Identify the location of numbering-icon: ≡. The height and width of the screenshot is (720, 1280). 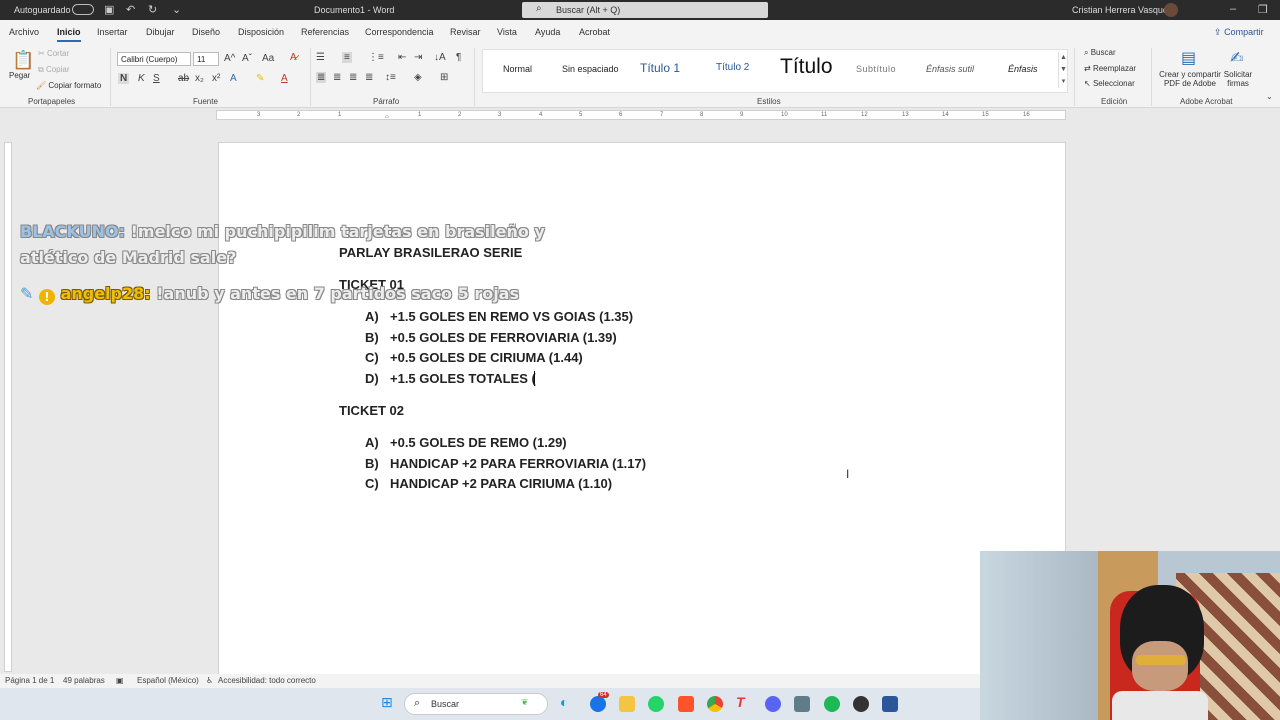
(347, 57).